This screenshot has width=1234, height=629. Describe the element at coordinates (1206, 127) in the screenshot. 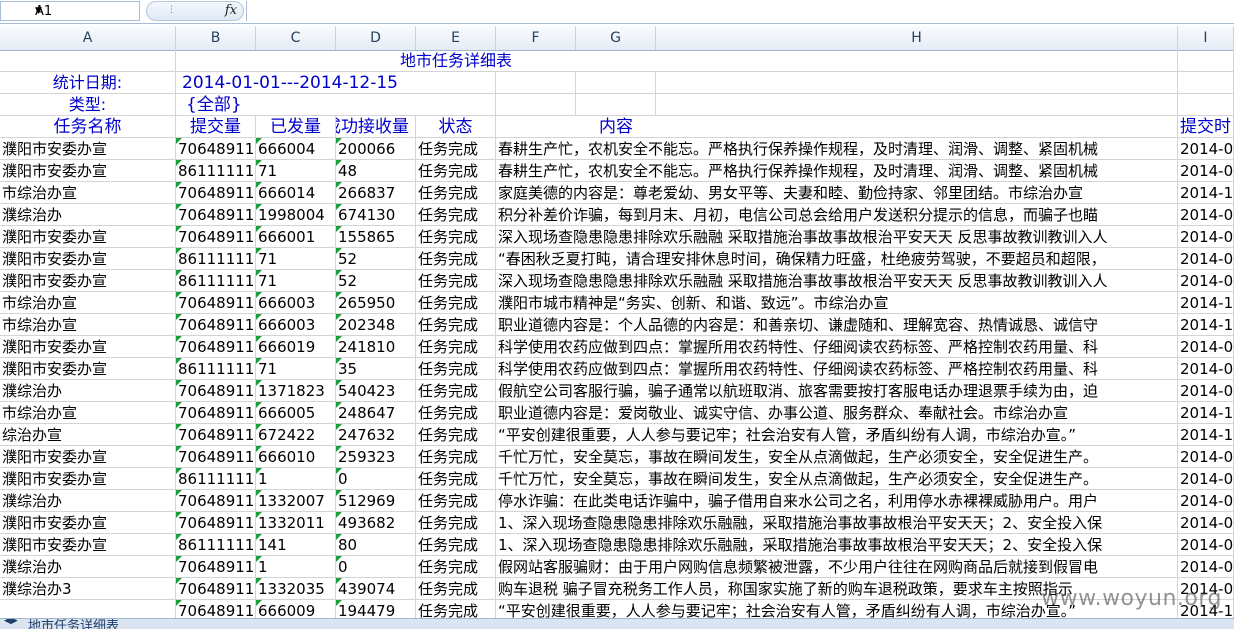

I see `header-submit-time: 提交时` at that location.